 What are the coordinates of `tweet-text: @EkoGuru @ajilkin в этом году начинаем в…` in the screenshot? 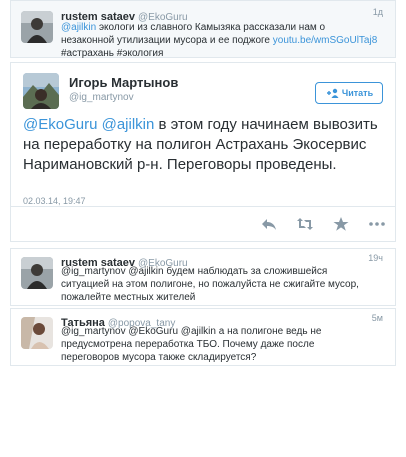 It's located at (208, 145).